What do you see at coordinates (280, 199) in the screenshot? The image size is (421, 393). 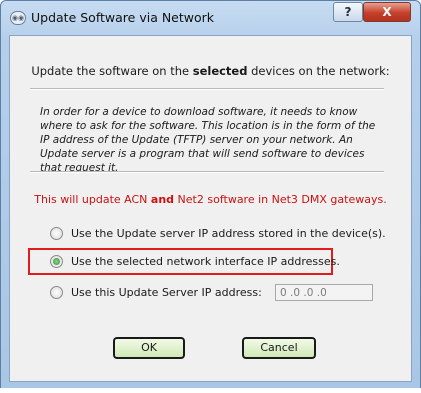 I see `warning-suffix: Net2 software in Net3 DMX gateways.` at bounding box center [280, 199].